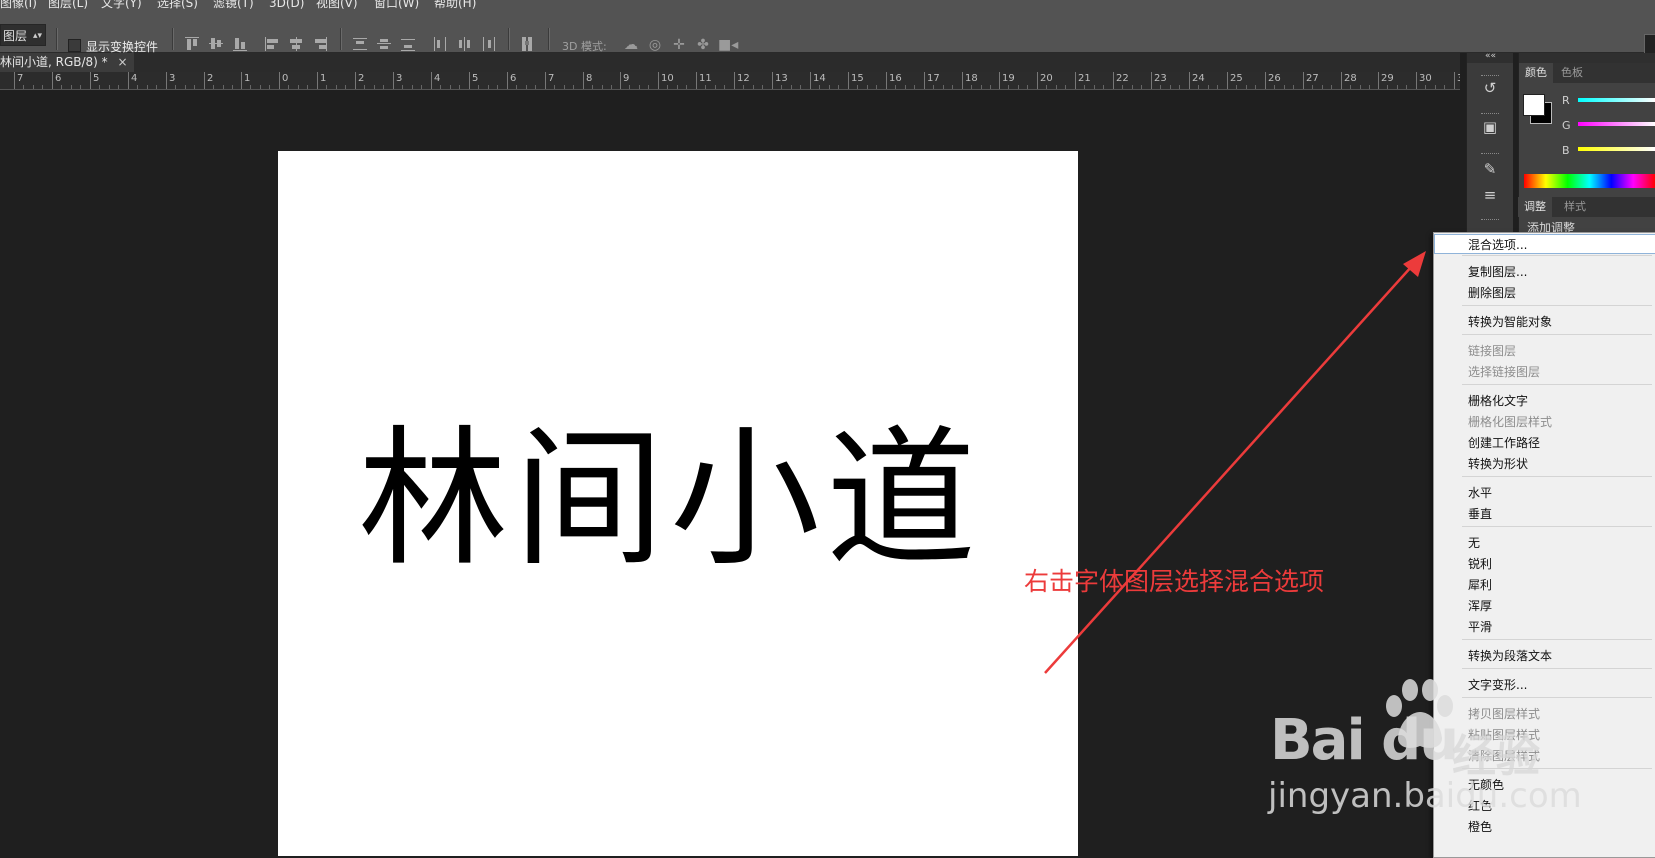 Image resolution: width=1655 pixels, height=858 pixels. Describe the element at coordinates (123, 62) in the screenshot. I see `close-icon: ×` at that location.